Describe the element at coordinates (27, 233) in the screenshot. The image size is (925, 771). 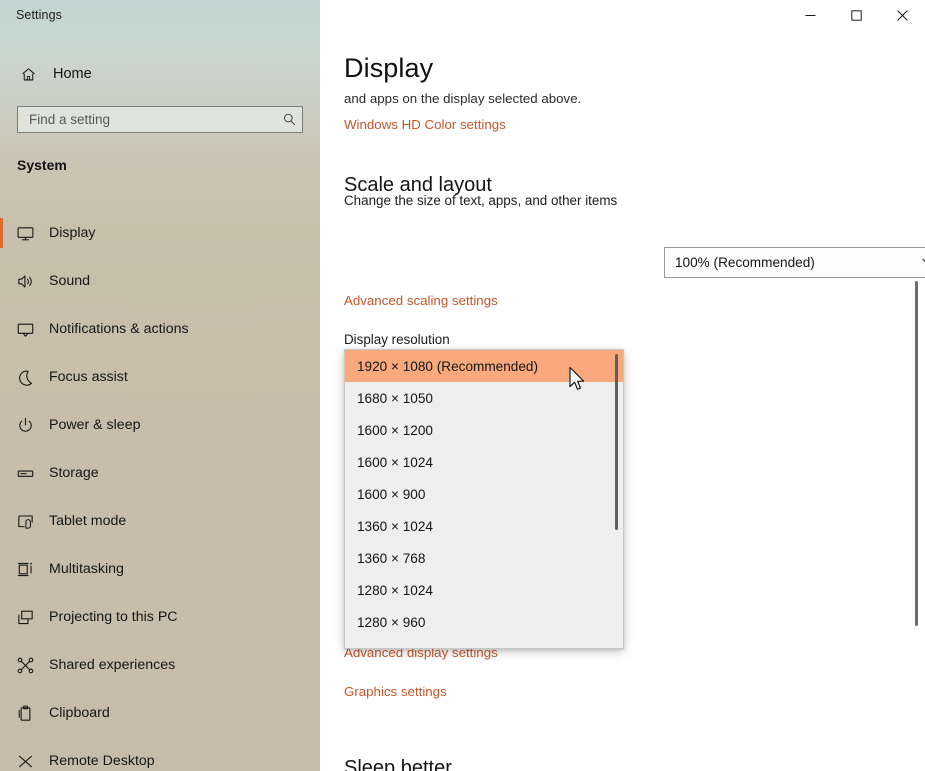
I see `monitor-icon` at that location.